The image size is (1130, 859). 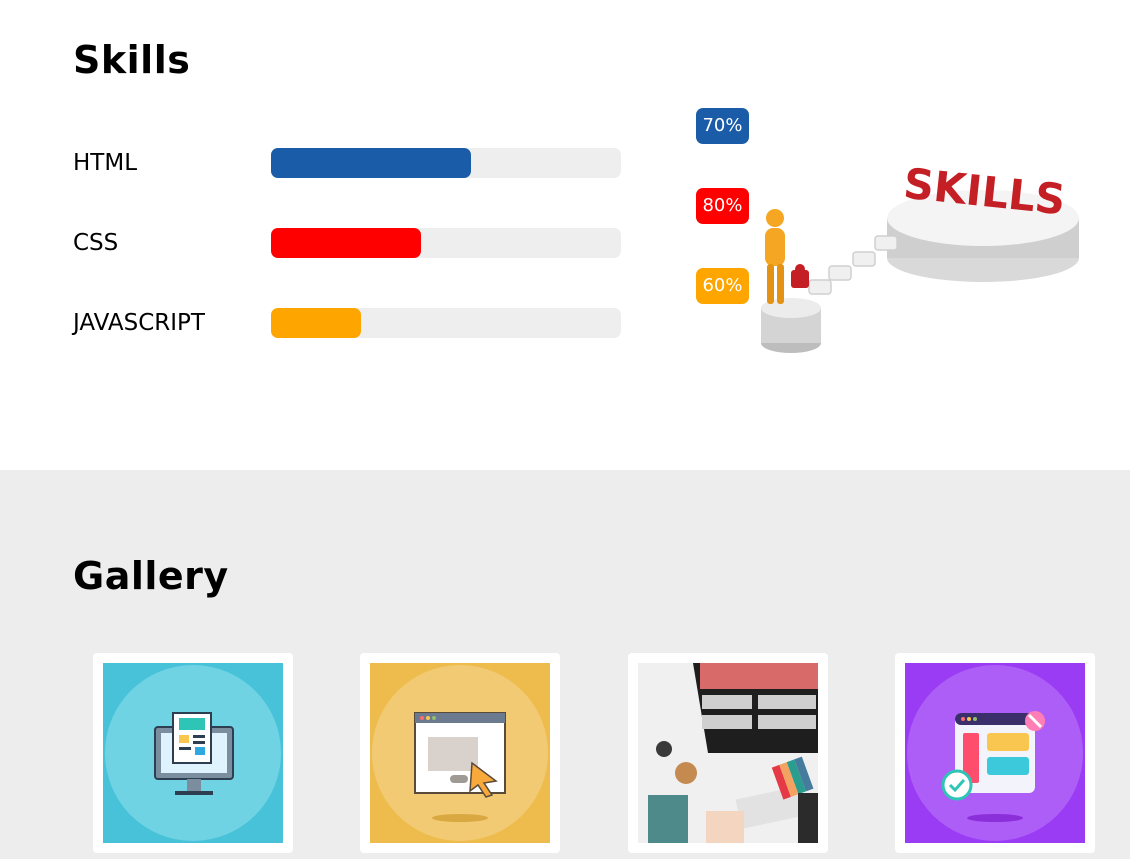 What do you see at coordinates (139, 323) in the screenshot?
I see `skill-label: JAVASCRIPT` at bounding box center [139, 323].